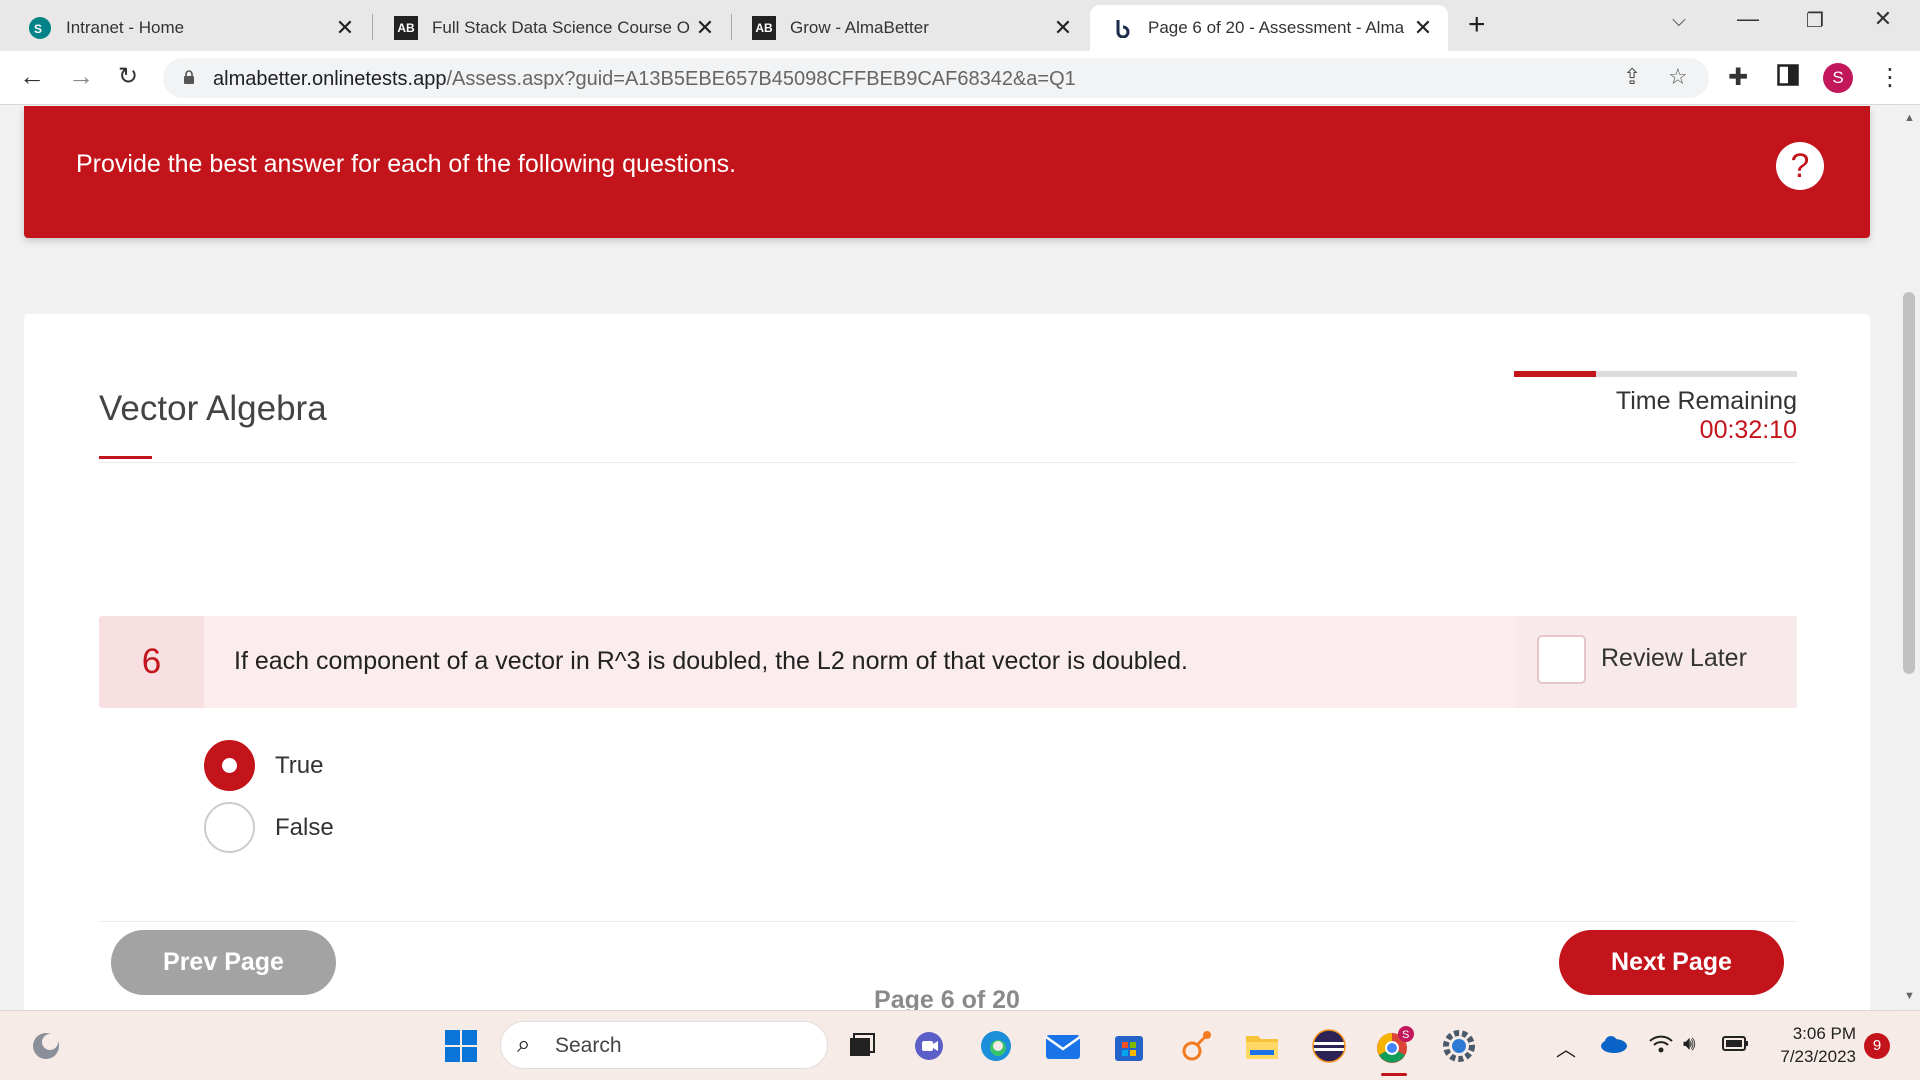 This screenshot has width=1920, height=1080. Describe the element at coordinates (151, 662) in the screenshot. I see `question-number: 6` at that location.